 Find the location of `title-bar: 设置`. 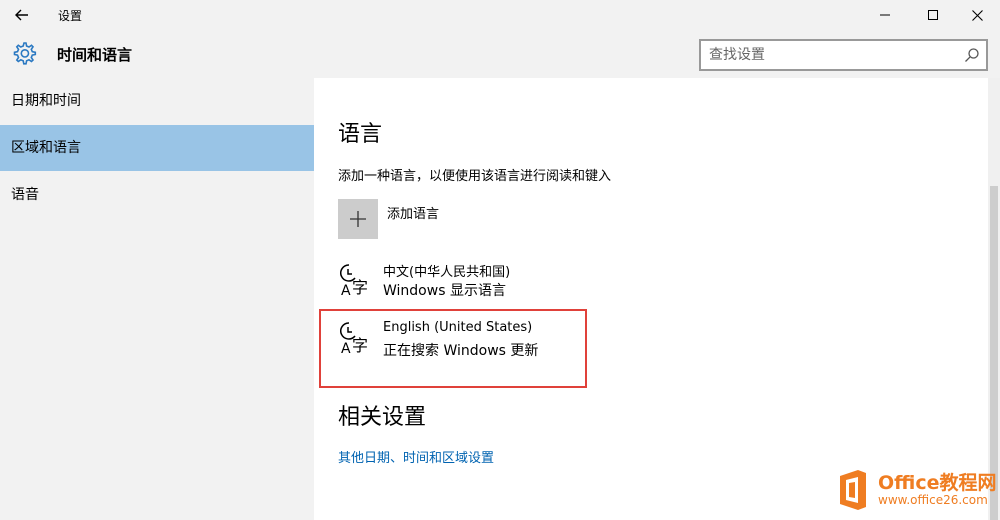

title-bar: 设置 is located at coordinates (500, 15).